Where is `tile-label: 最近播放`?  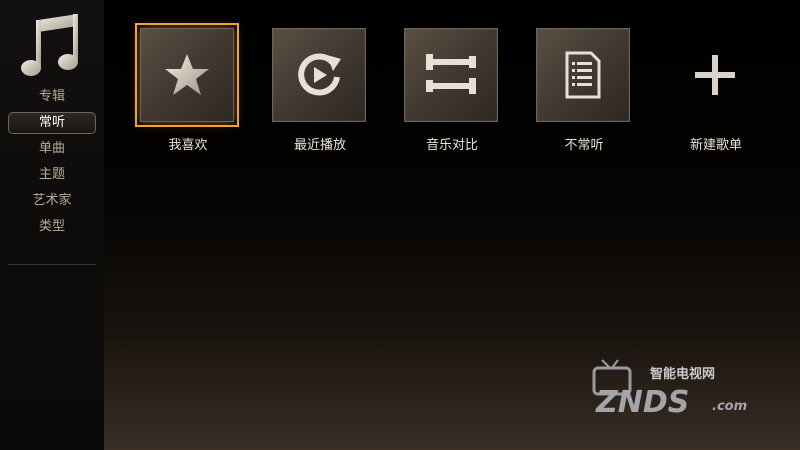 tile-label: 最近播放 is located at coordinates (319, 145).